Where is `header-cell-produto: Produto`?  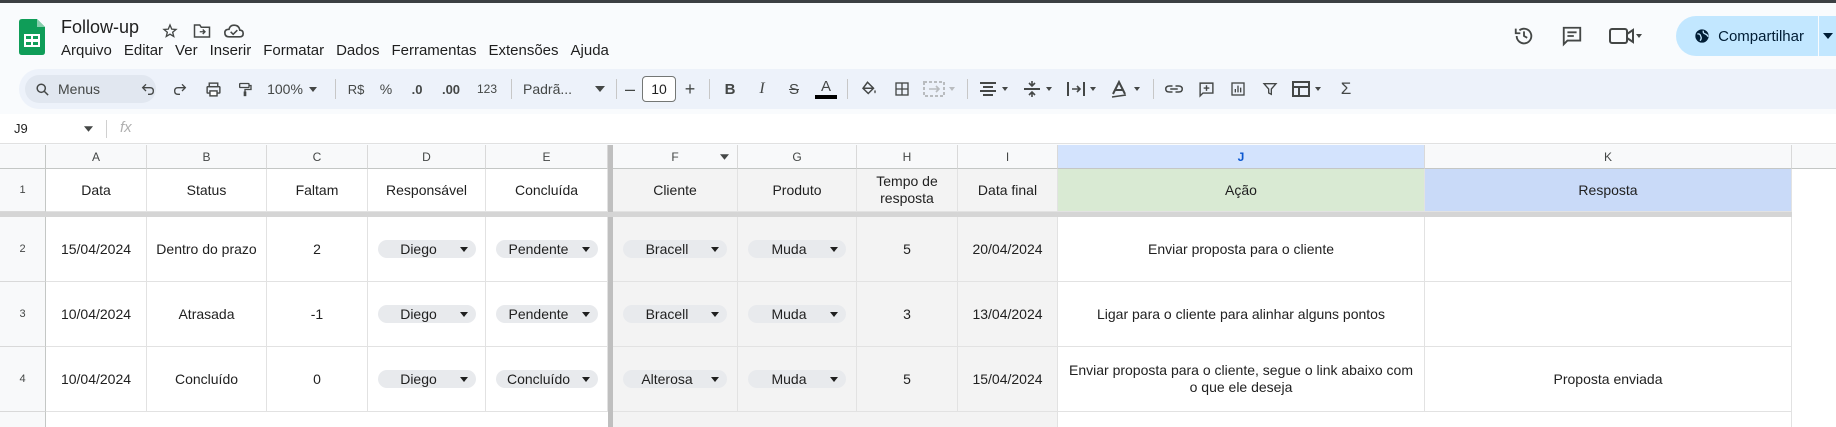 header-cell-produto: Produto is located at coordinates (797, 190).